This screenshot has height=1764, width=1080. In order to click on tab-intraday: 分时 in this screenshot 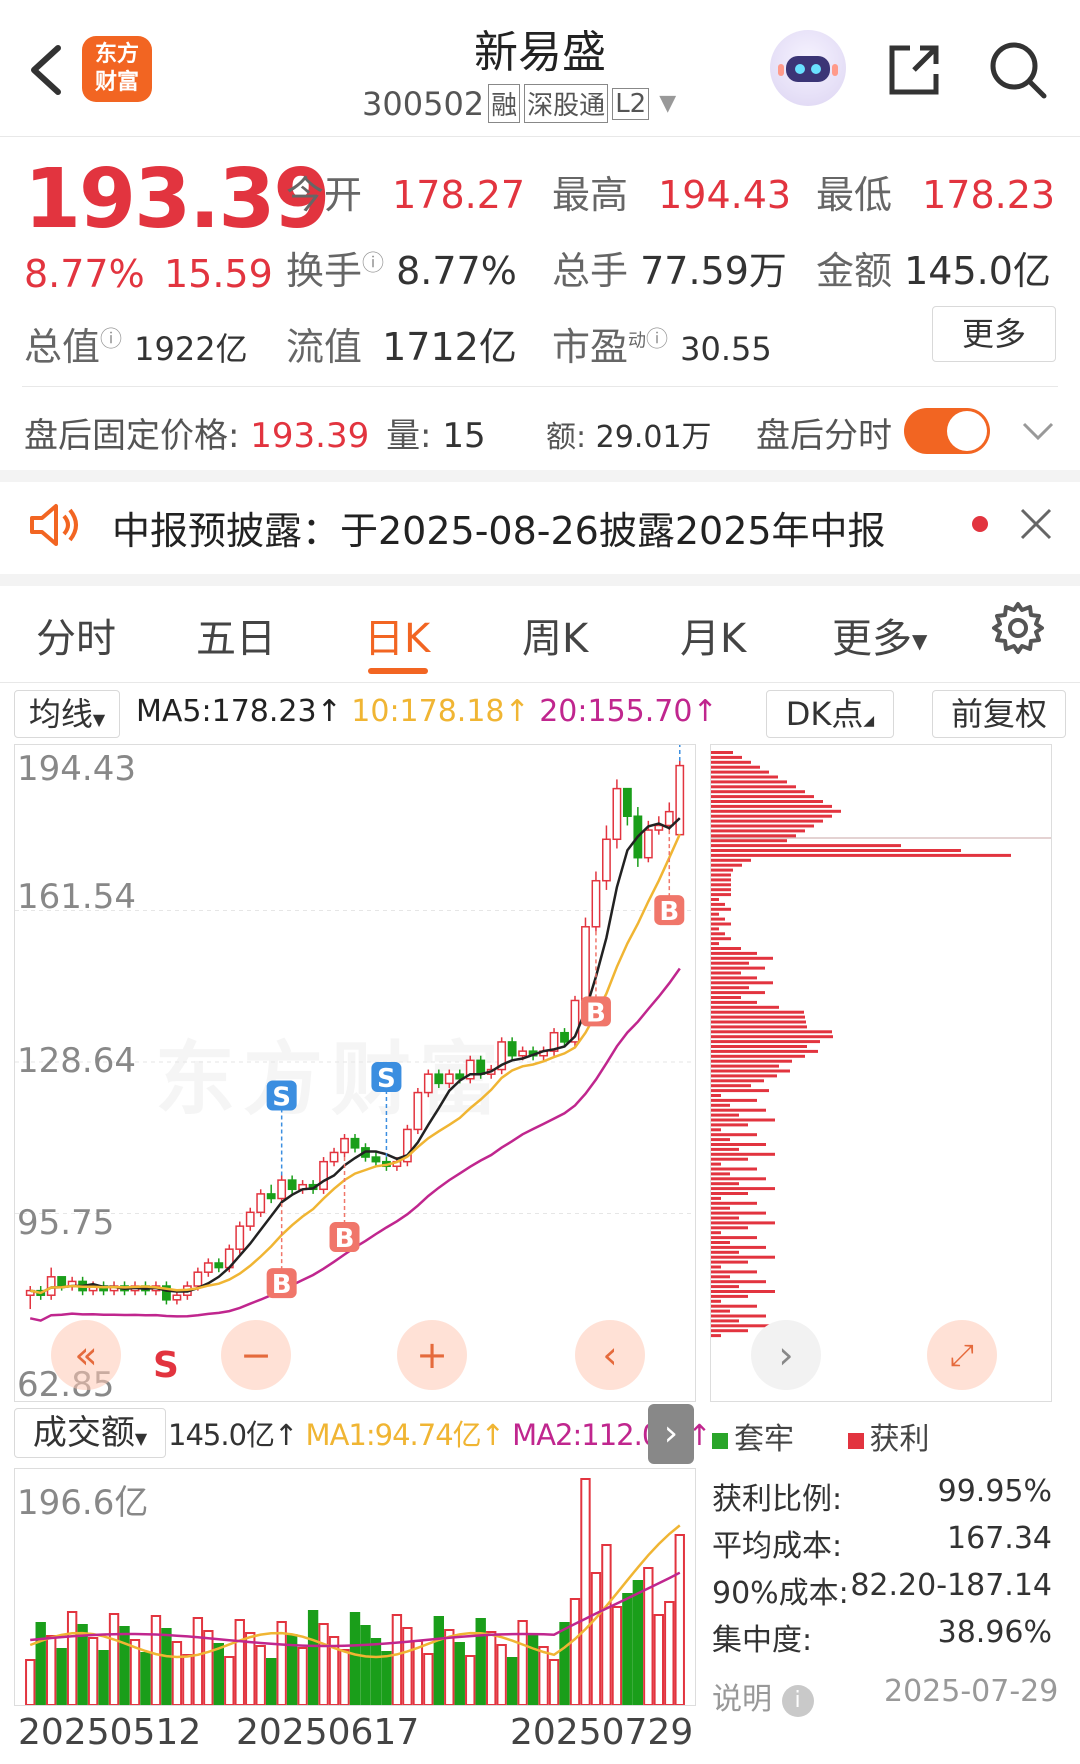, I will do `click(76, 635)`.